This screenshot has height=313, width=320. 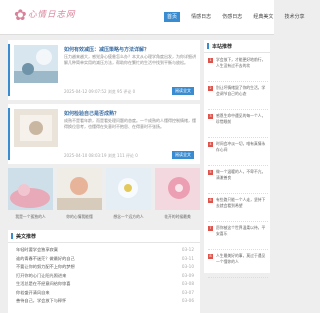 I want to click on list-item: 8 人生最美好的事，莫过于遇见一个懂你的人, so click(x=238, y=265).